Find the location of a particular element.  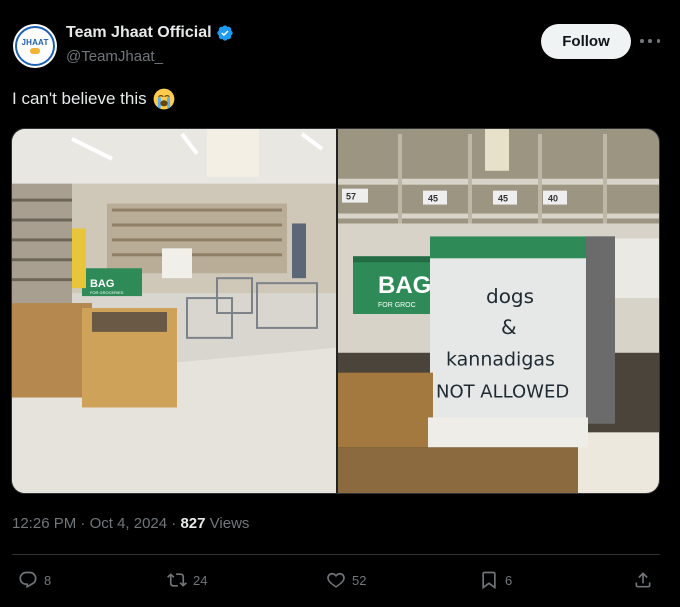

author-name-row: Team Jhaat Official is located at coordinates (150, 33).